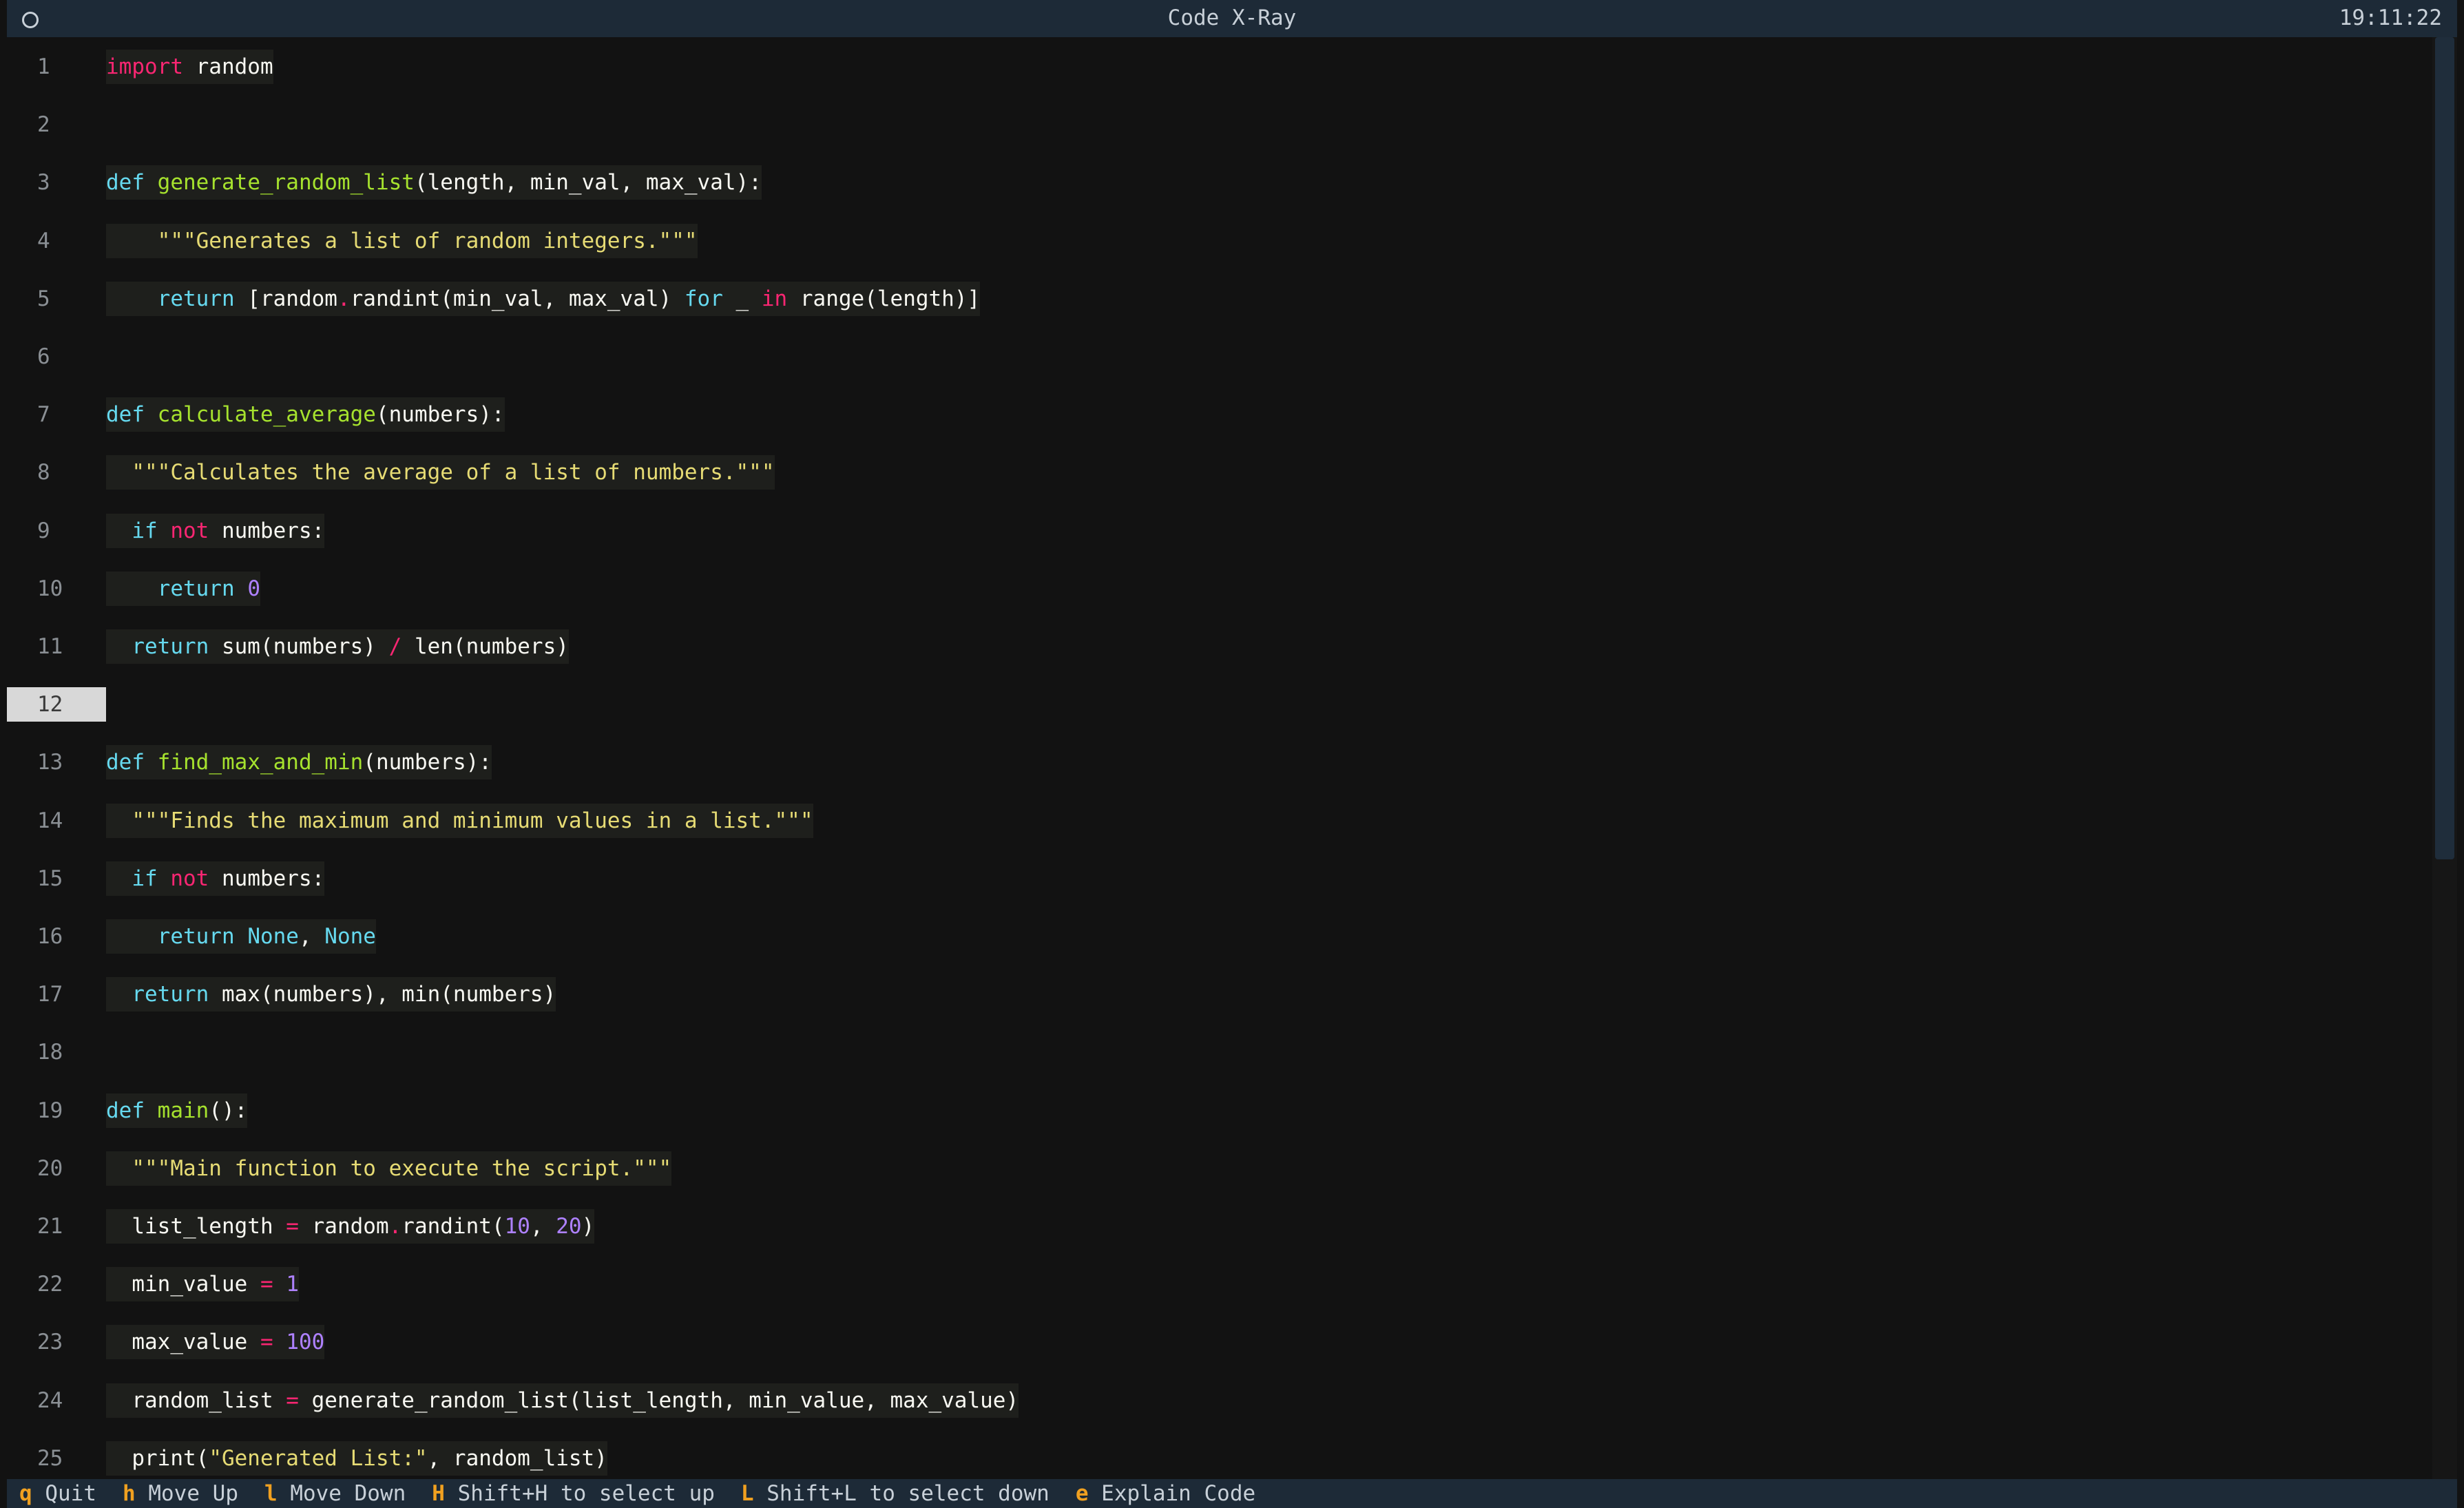 The height and width of the screenshot is (1508, 2464). I want to click on line-number: 16, so click(50, 936).